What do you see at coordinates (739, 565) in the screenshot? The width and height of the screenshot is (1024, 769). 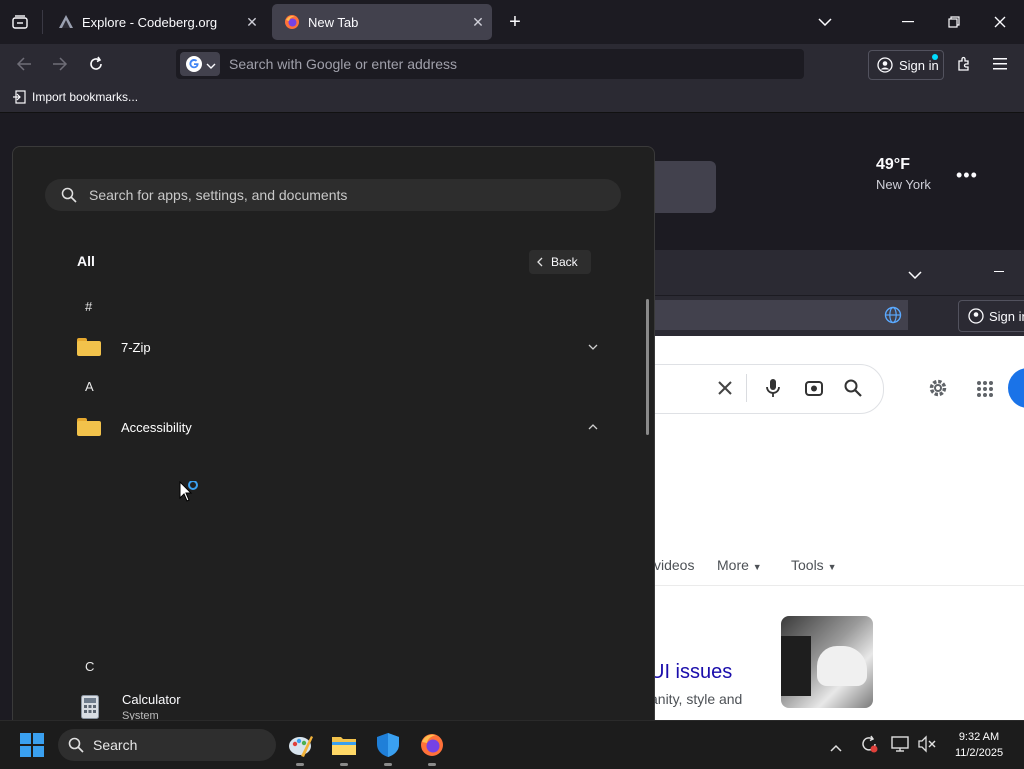 I see `google-tab-more: More ▼` at bounding box center [739, 565].